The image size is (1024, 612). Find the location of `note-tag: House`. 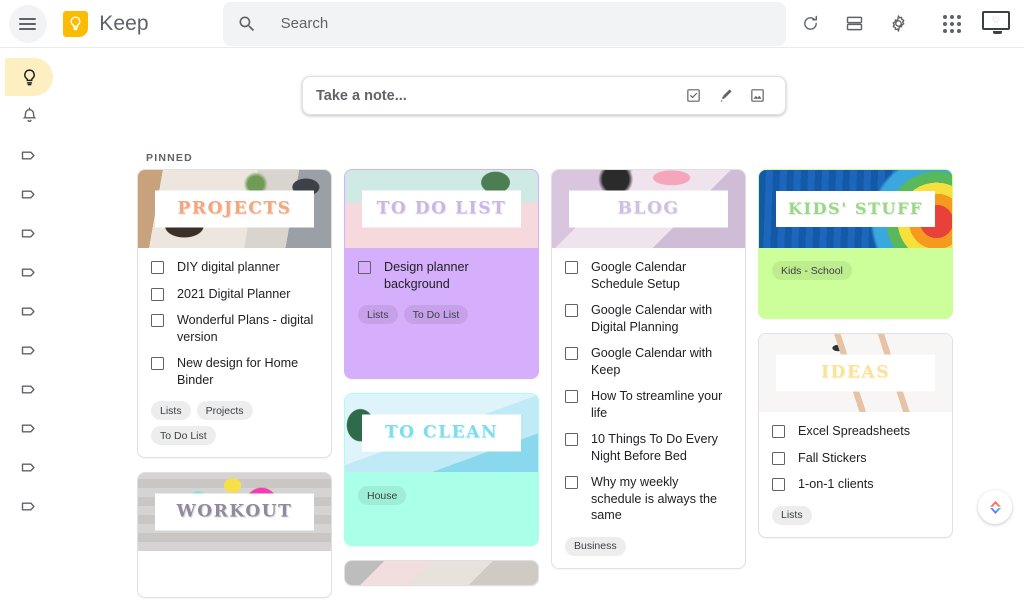

note-tag: House is located at coordinates (382, 495).